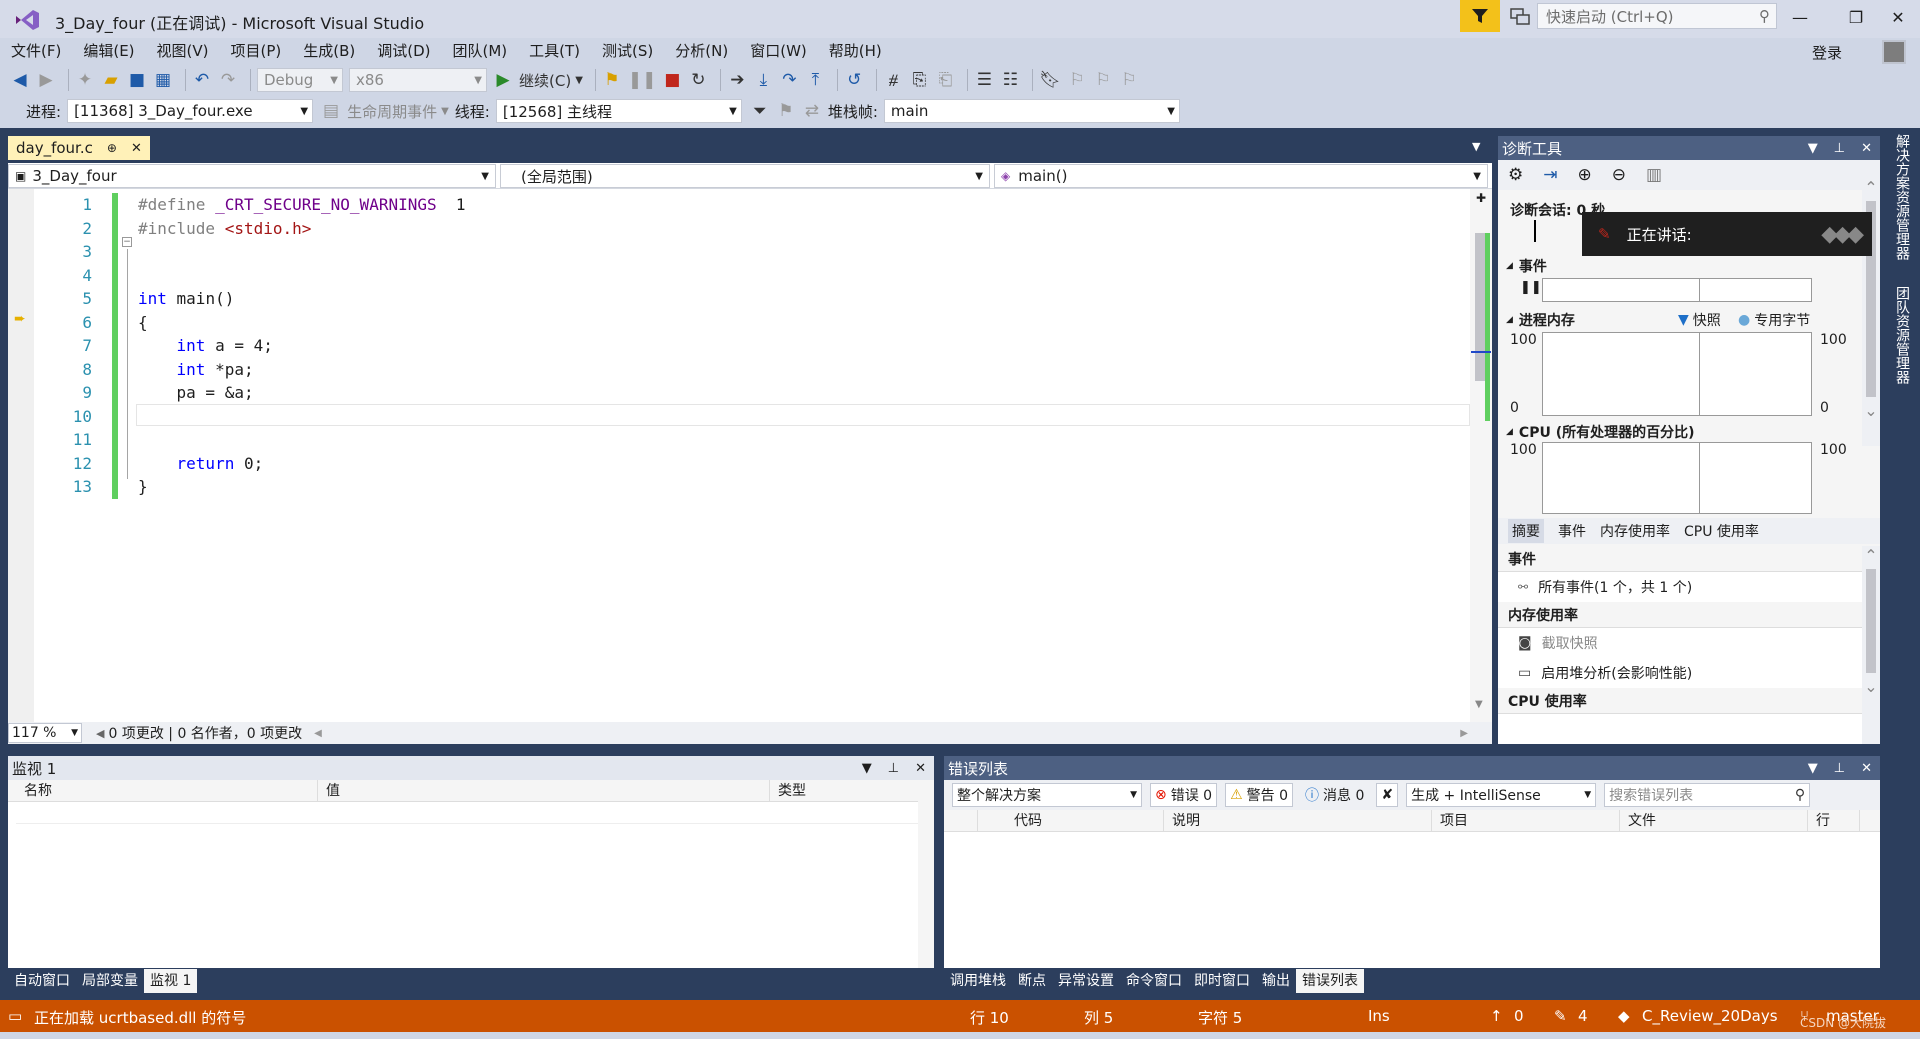 Image resolution: width=1920 pixels, height=1039 pixels. I want to click on comment-icon: ☰, so click(984, 80).